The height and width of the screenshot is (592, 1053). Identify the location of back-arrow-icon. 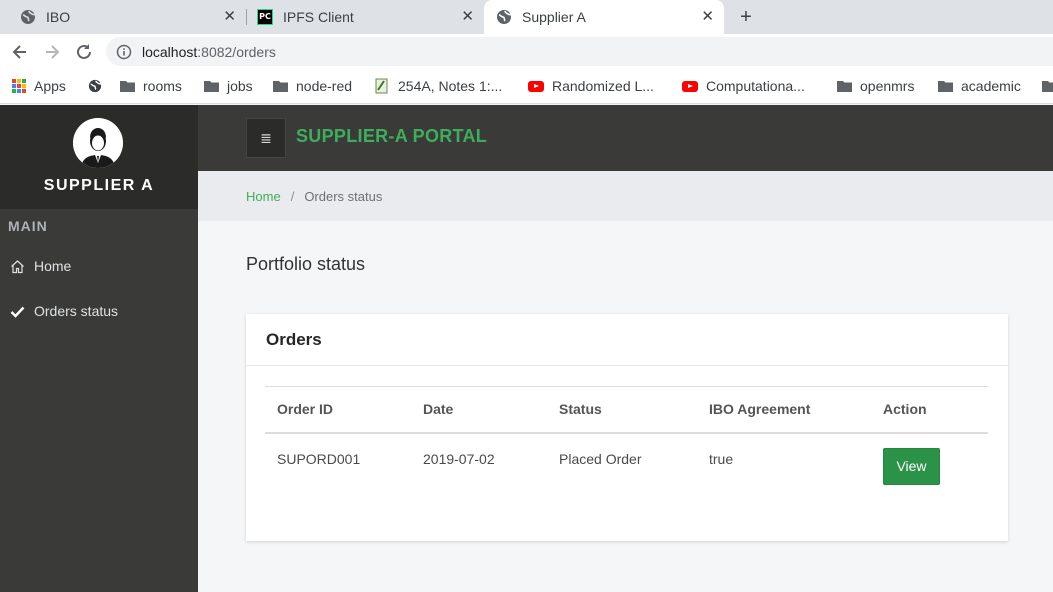
(20, 52).